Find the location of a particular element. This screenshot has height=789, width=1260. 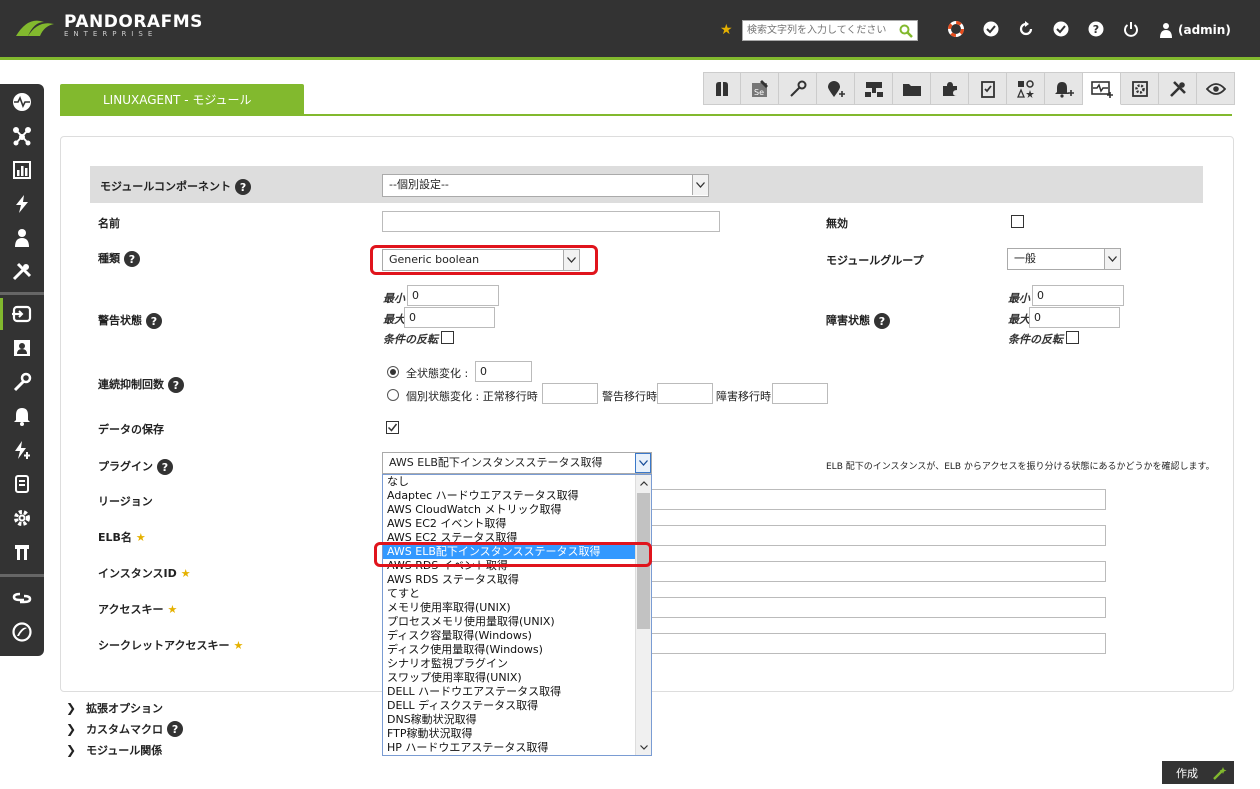

critical-min-input: 0 is located at coordinates (1078, 295).